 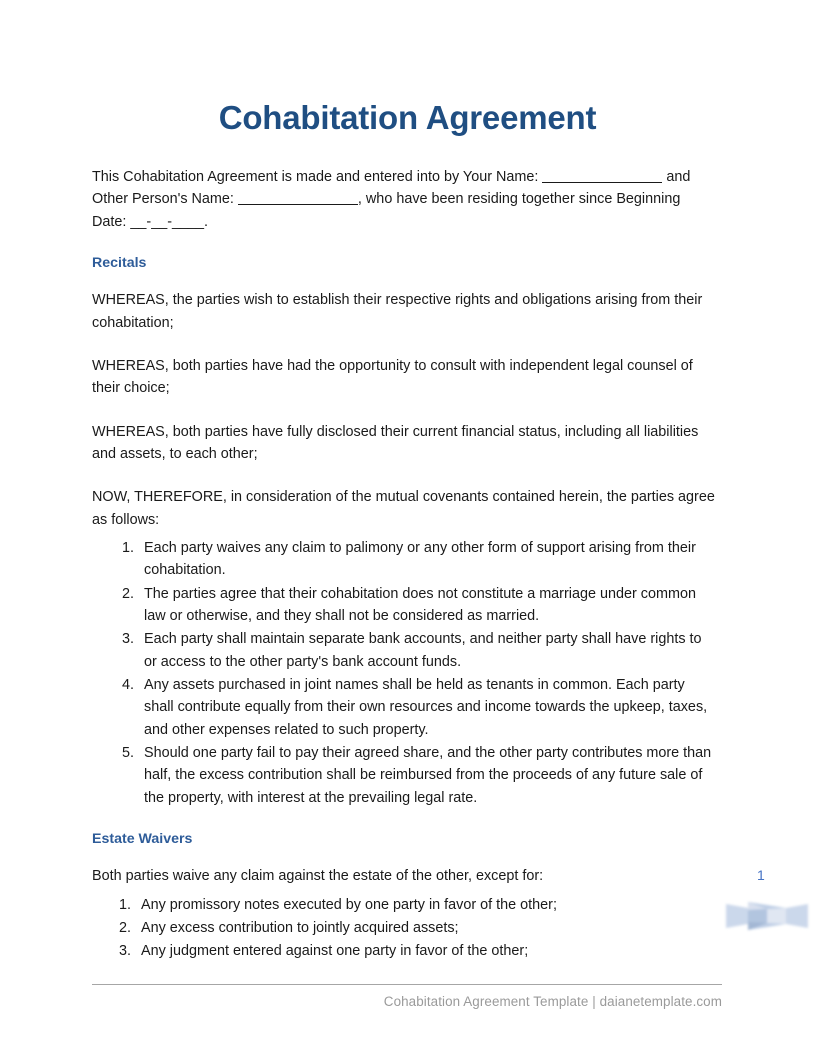 I want to click on your-name-blank, so click(x=602, y=175).